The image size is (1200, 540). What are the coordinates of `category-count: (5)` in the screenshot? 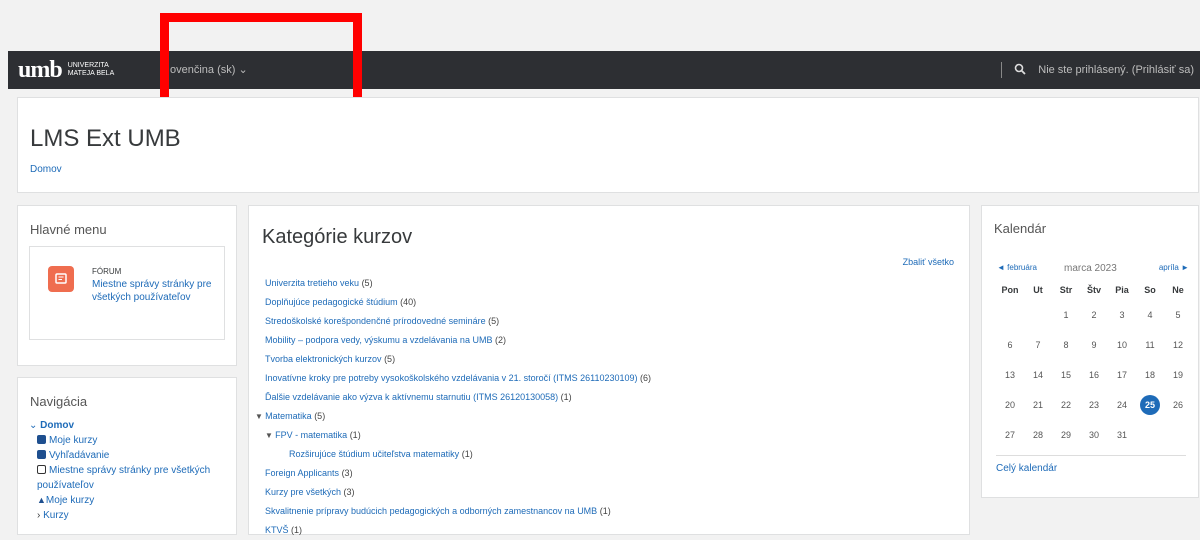 It's located at (390, 359).